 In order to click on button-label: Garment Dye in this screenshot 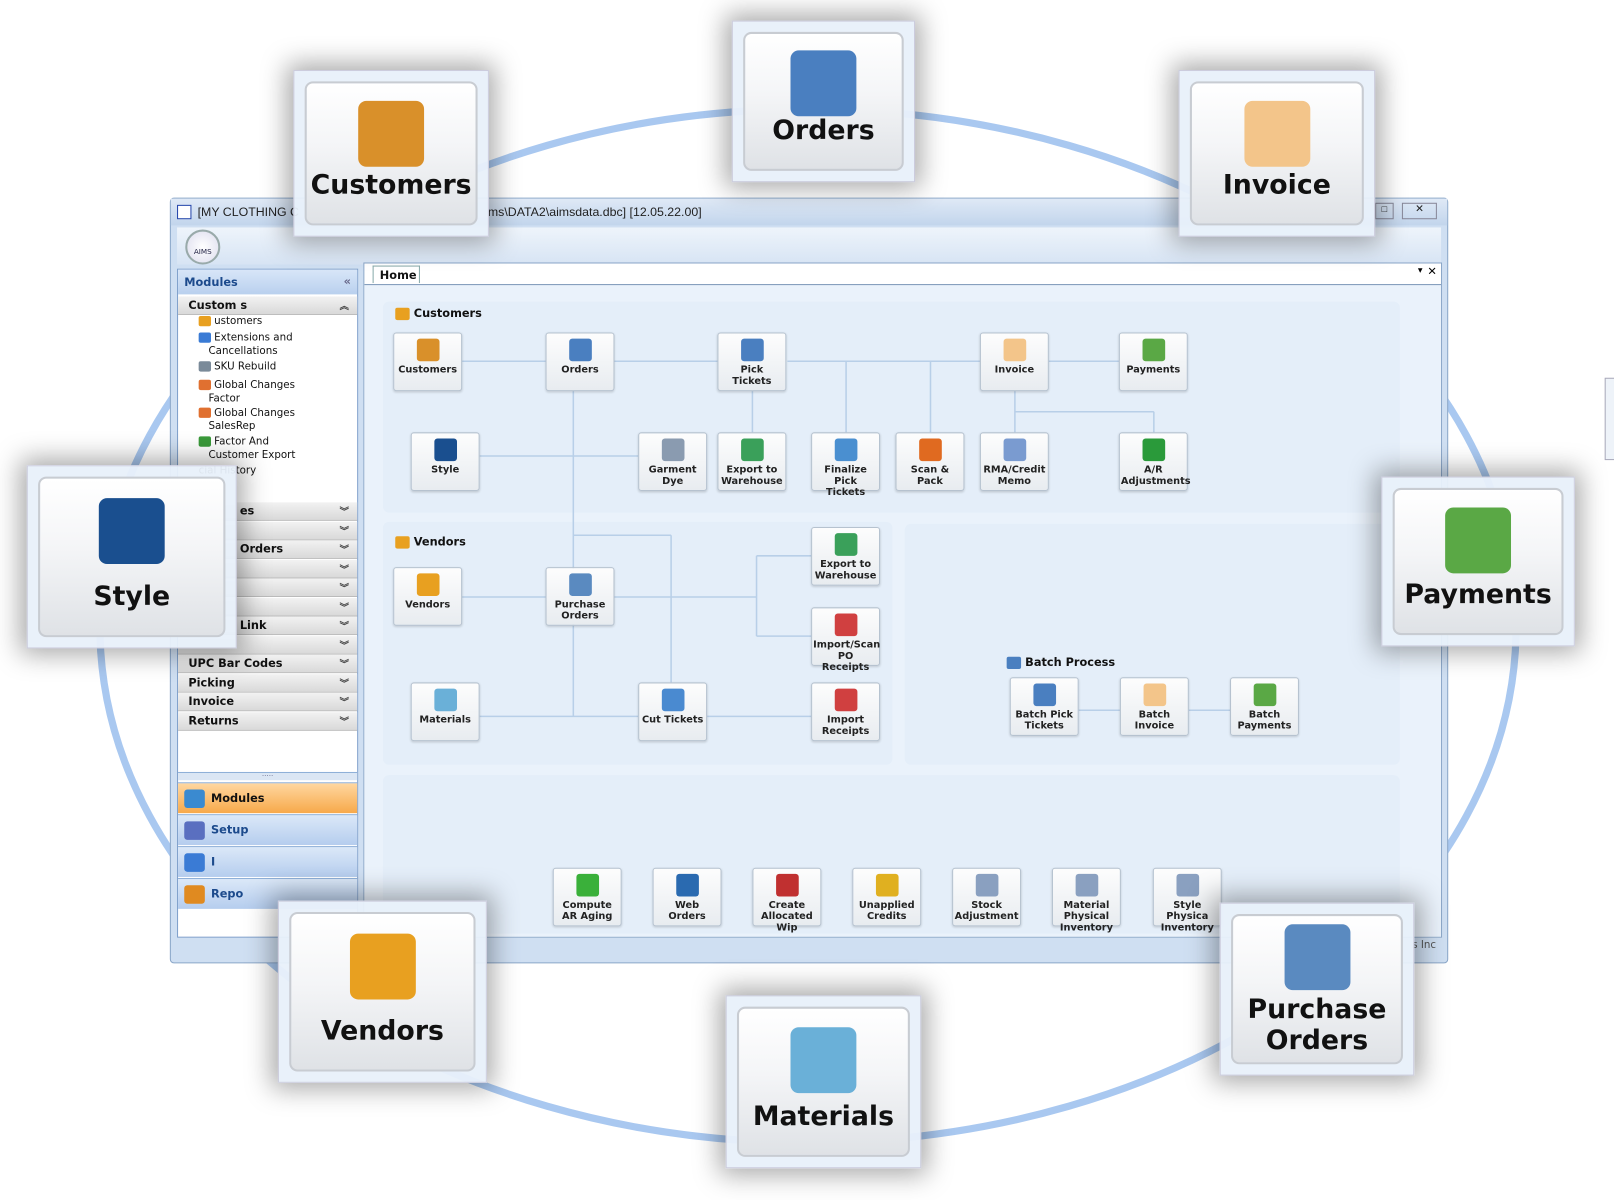, I will do `click(672, 475)`.